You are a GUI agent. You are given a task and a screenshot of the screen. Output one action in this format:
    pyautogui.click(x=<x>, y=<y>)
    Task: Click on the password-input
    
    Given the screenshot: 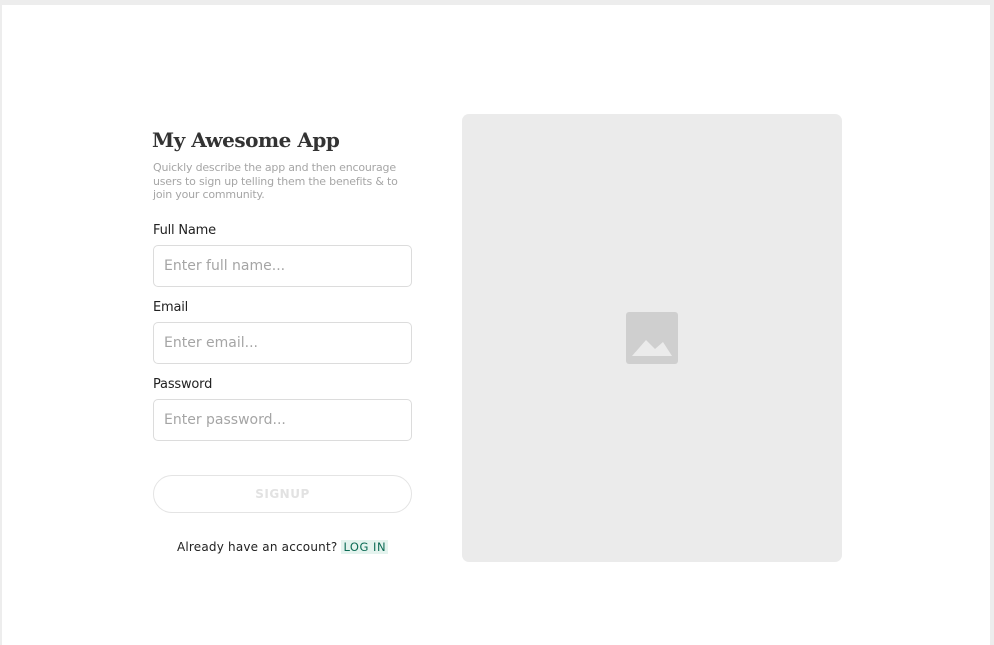 What is the action you would take?
    pyautogui.click(x=282, y=419)
    